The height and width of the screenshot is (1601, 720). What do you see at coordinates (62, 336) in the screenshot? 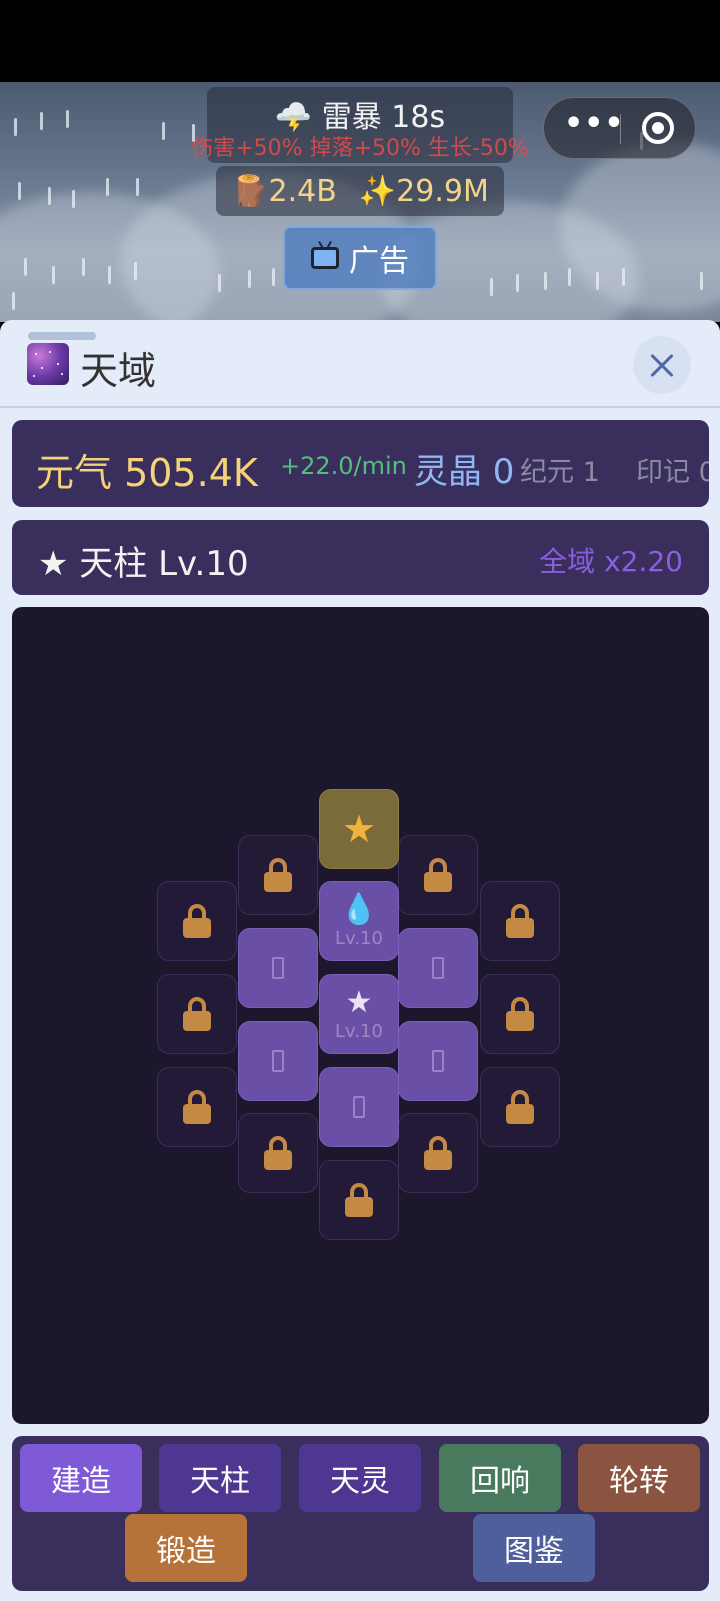
I see `drag-handle` at bounding box center [62, 336].